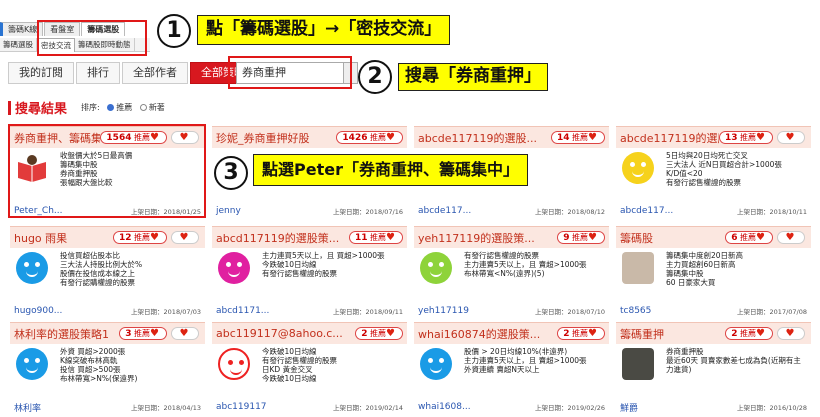 This screenshot has height=417, width=820. I want to click on results-header: 搜尋結果 排序: 推薦 新著, so click(86, 107).